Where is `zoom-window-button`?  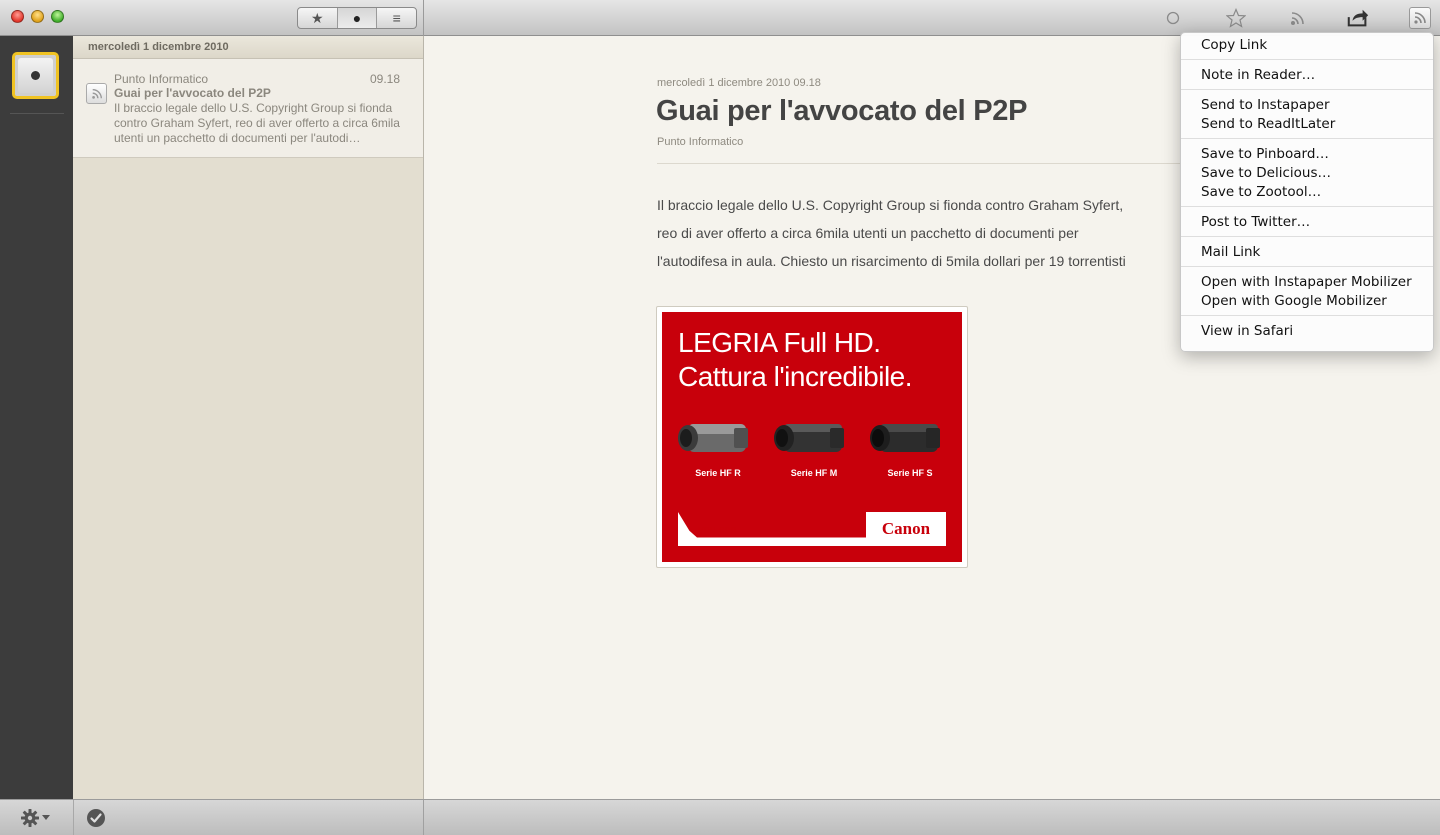
zoom-window-button is located at coordinates (57, 16).